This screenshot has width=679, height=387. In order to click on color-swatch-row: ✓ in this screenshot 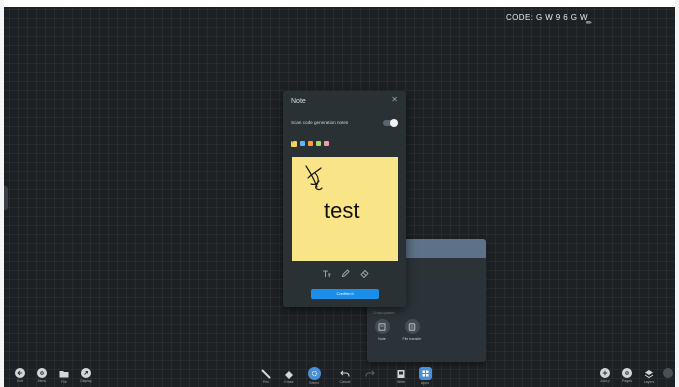, I will do `click(310, 142)`.